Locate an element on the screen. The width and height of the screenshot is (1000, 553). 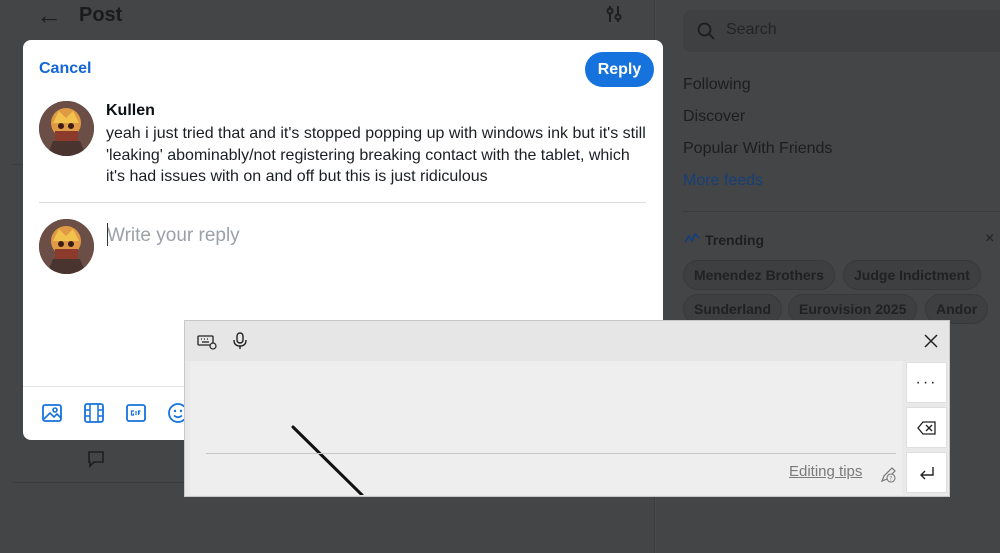
post-author: Kullen is located at coordinates (130, 110).